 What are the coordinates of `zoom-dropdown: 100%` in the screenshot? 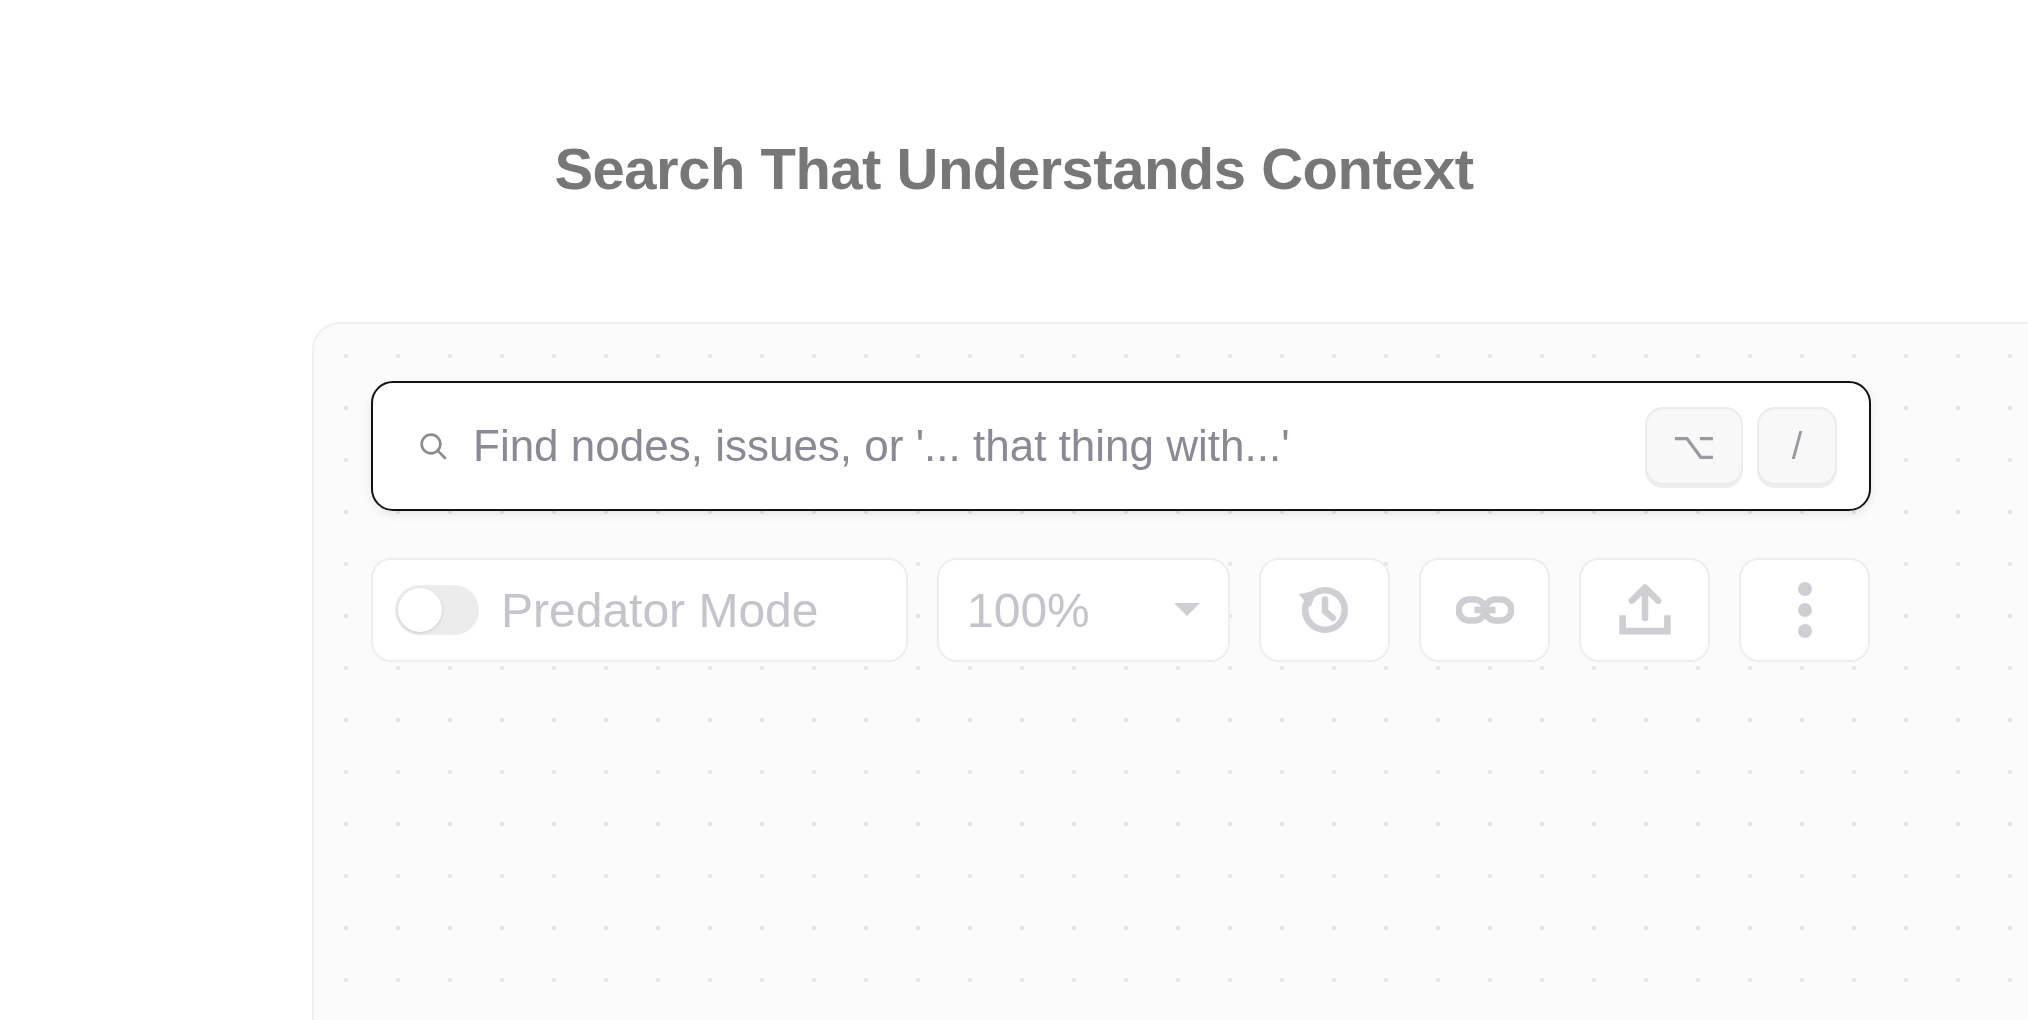 It's located at (1083, 610).